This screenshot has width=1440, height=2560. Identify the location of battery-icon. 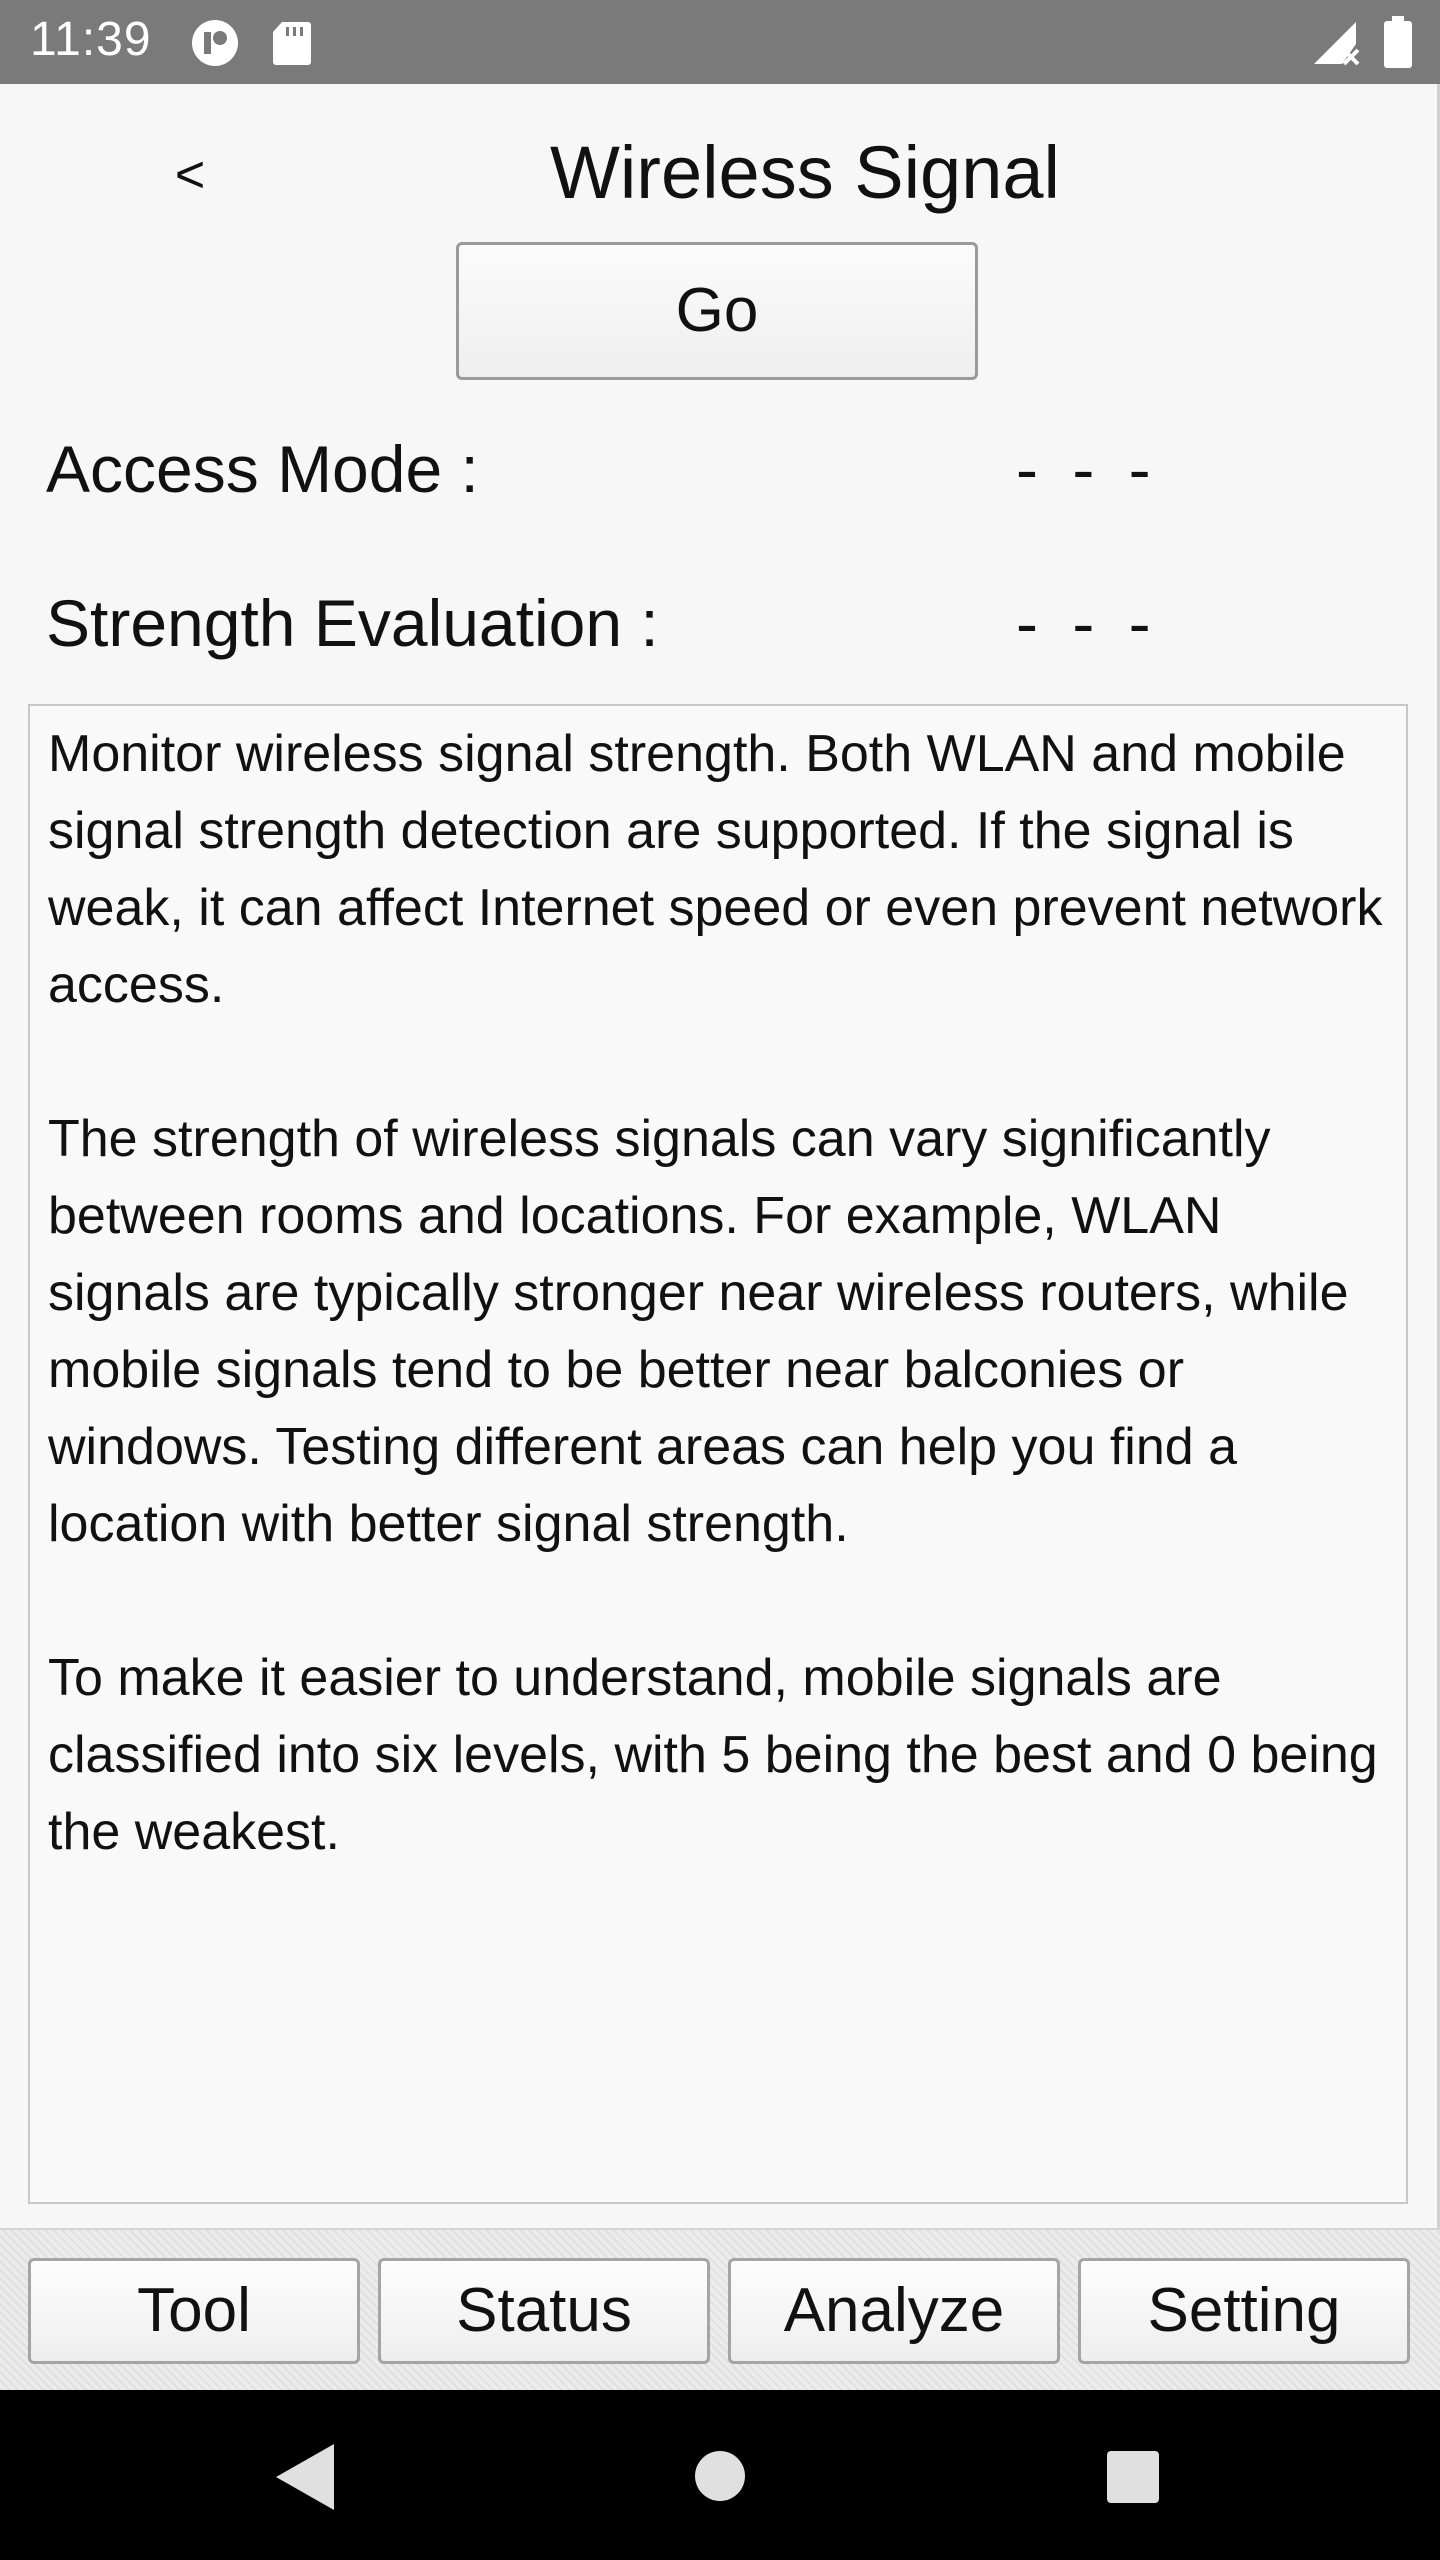
(1398, 42).